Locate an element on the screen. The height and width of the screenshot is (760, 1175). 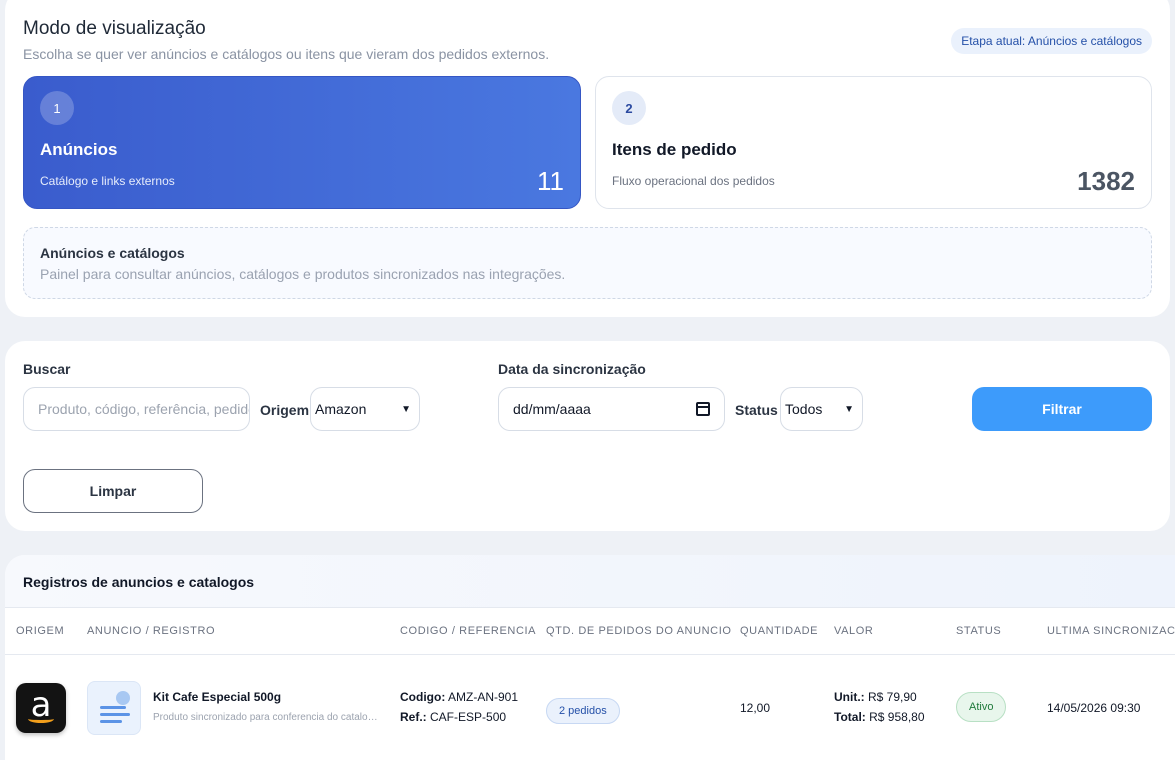
table-title: Registros de anuncios e catalogos is located at coordinates (139, 582).